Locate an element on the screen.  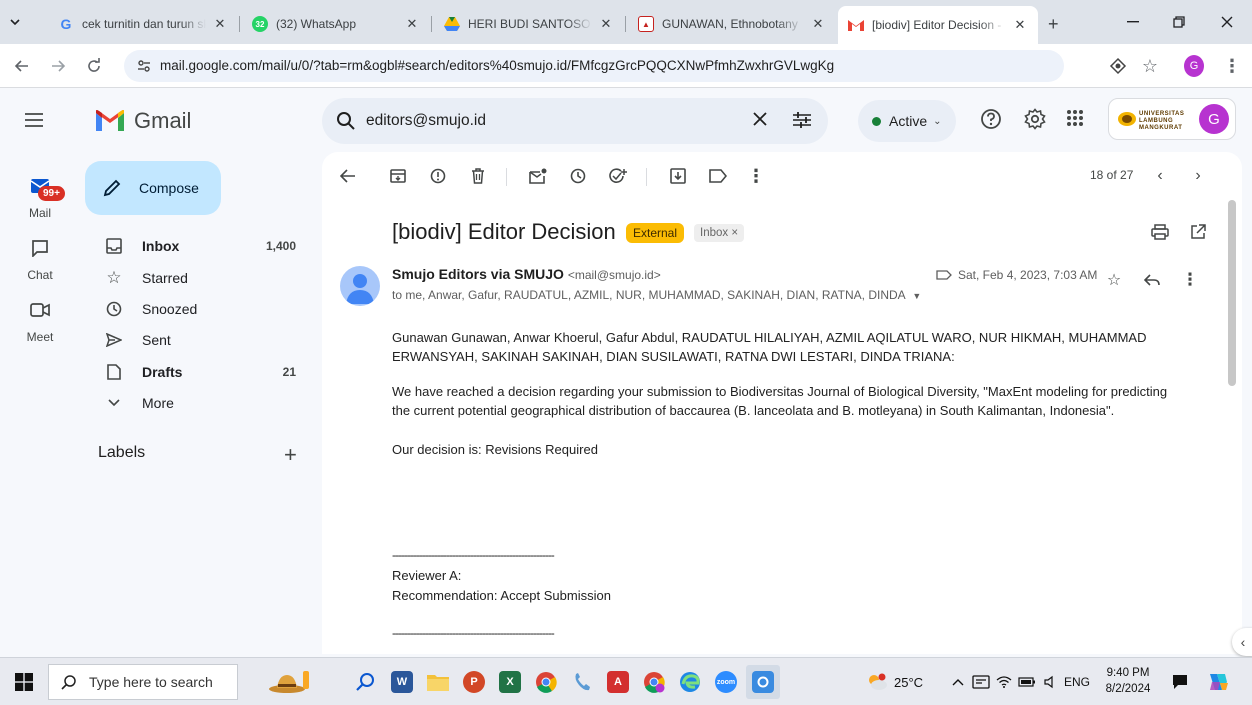
new-tab-button: + is located at coordinates (1057, 24).